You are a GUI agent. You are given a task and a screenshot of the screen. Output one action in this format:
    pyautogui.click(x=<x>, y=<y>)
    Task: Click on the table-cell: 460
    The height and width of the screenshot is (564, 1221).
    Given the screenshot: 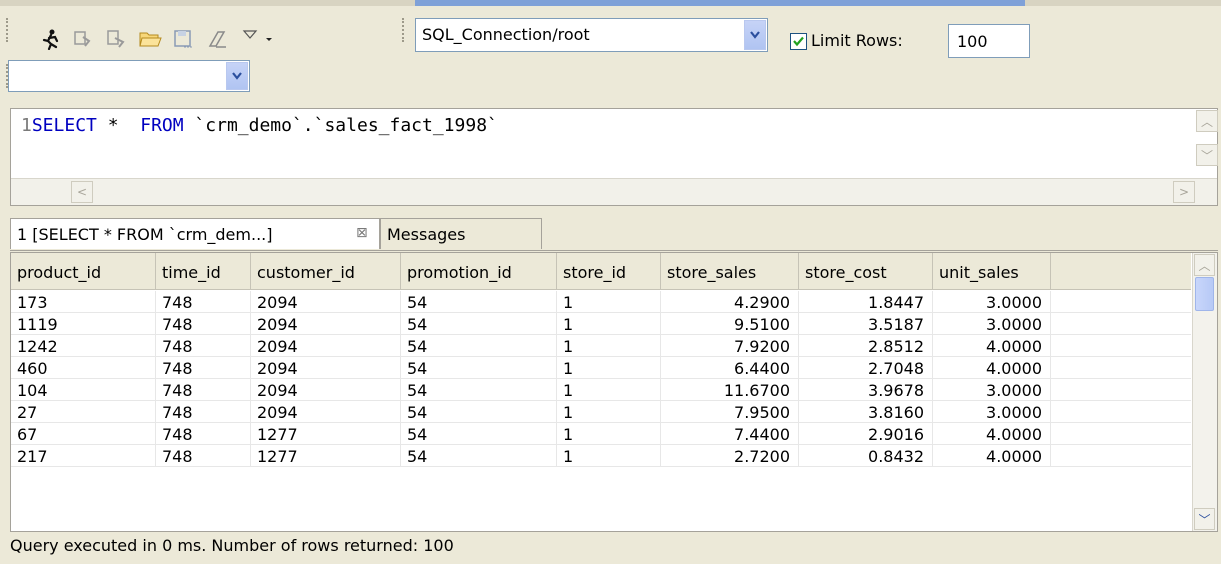 What is the action you would take?
    pyautogui.click(x=83, y=367)
    